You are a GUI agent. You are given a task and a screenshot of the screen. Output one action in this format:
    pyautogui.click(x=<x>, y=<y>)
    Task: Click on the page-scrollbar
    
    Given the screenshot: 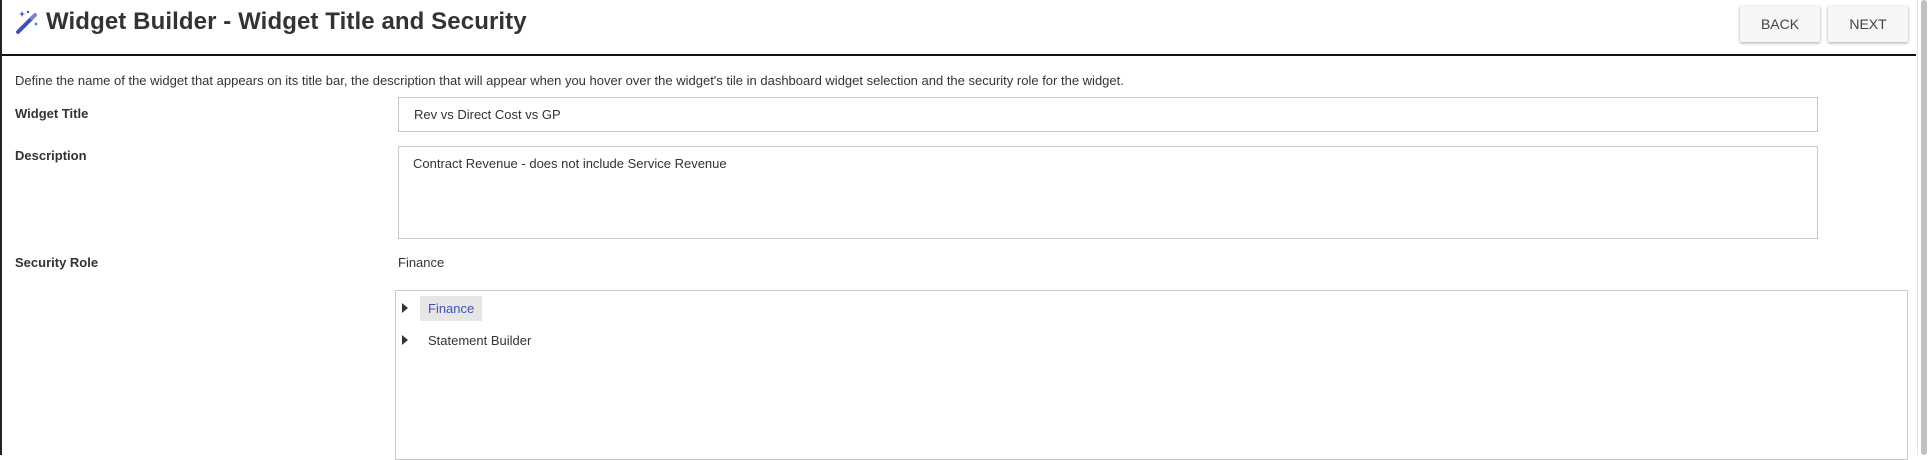 What is the action you would take?
    pyautogui.click(x=1923, y=227)
    